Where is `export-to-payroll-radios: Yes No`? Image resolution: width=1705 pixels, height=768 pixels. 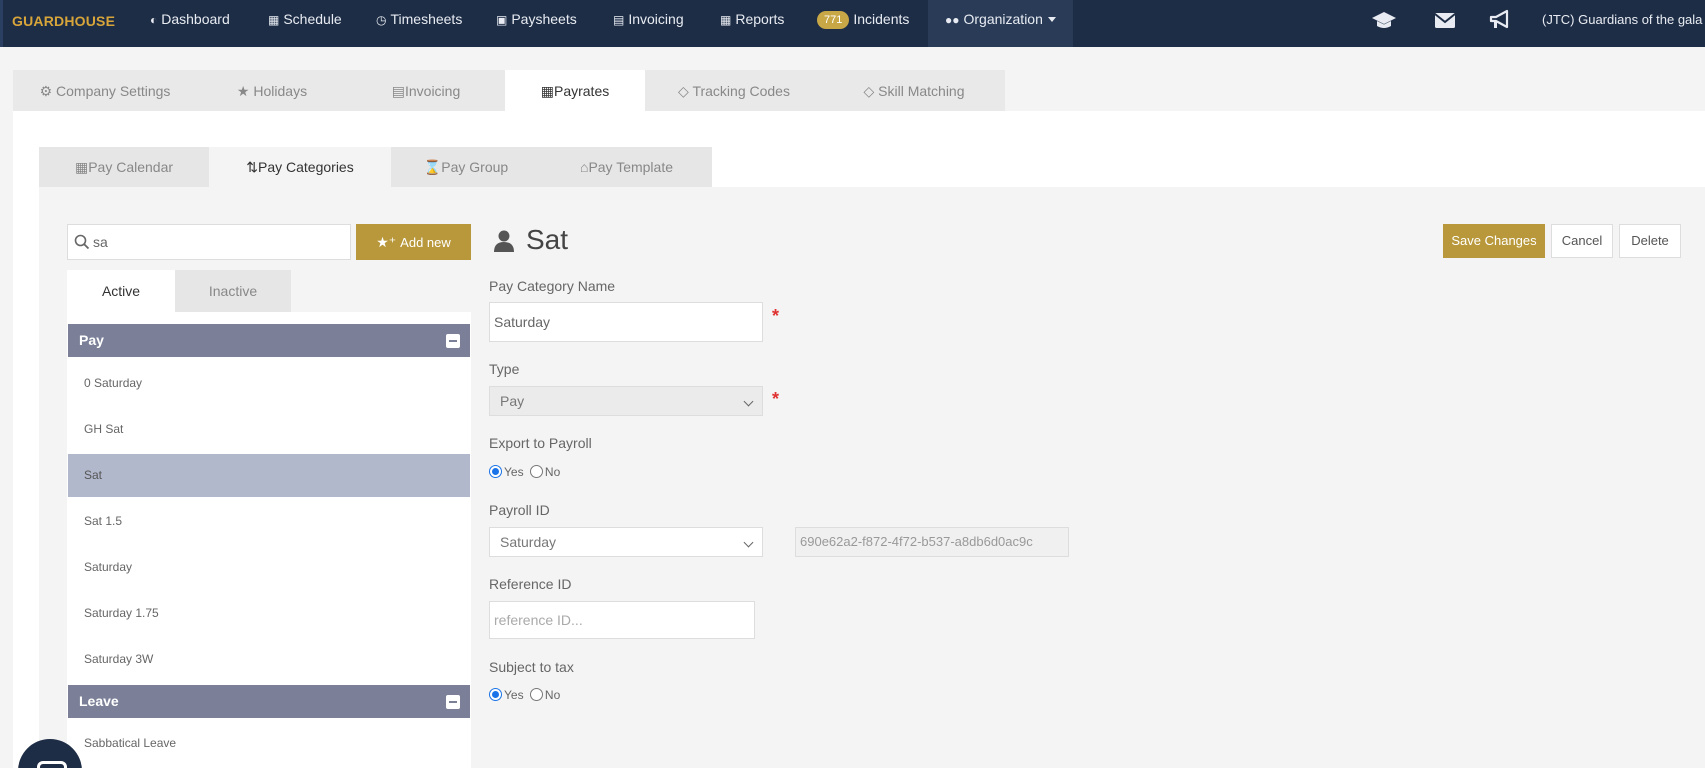
export-to-payroll-radios: Yes No is located at coordinates (524, 472).